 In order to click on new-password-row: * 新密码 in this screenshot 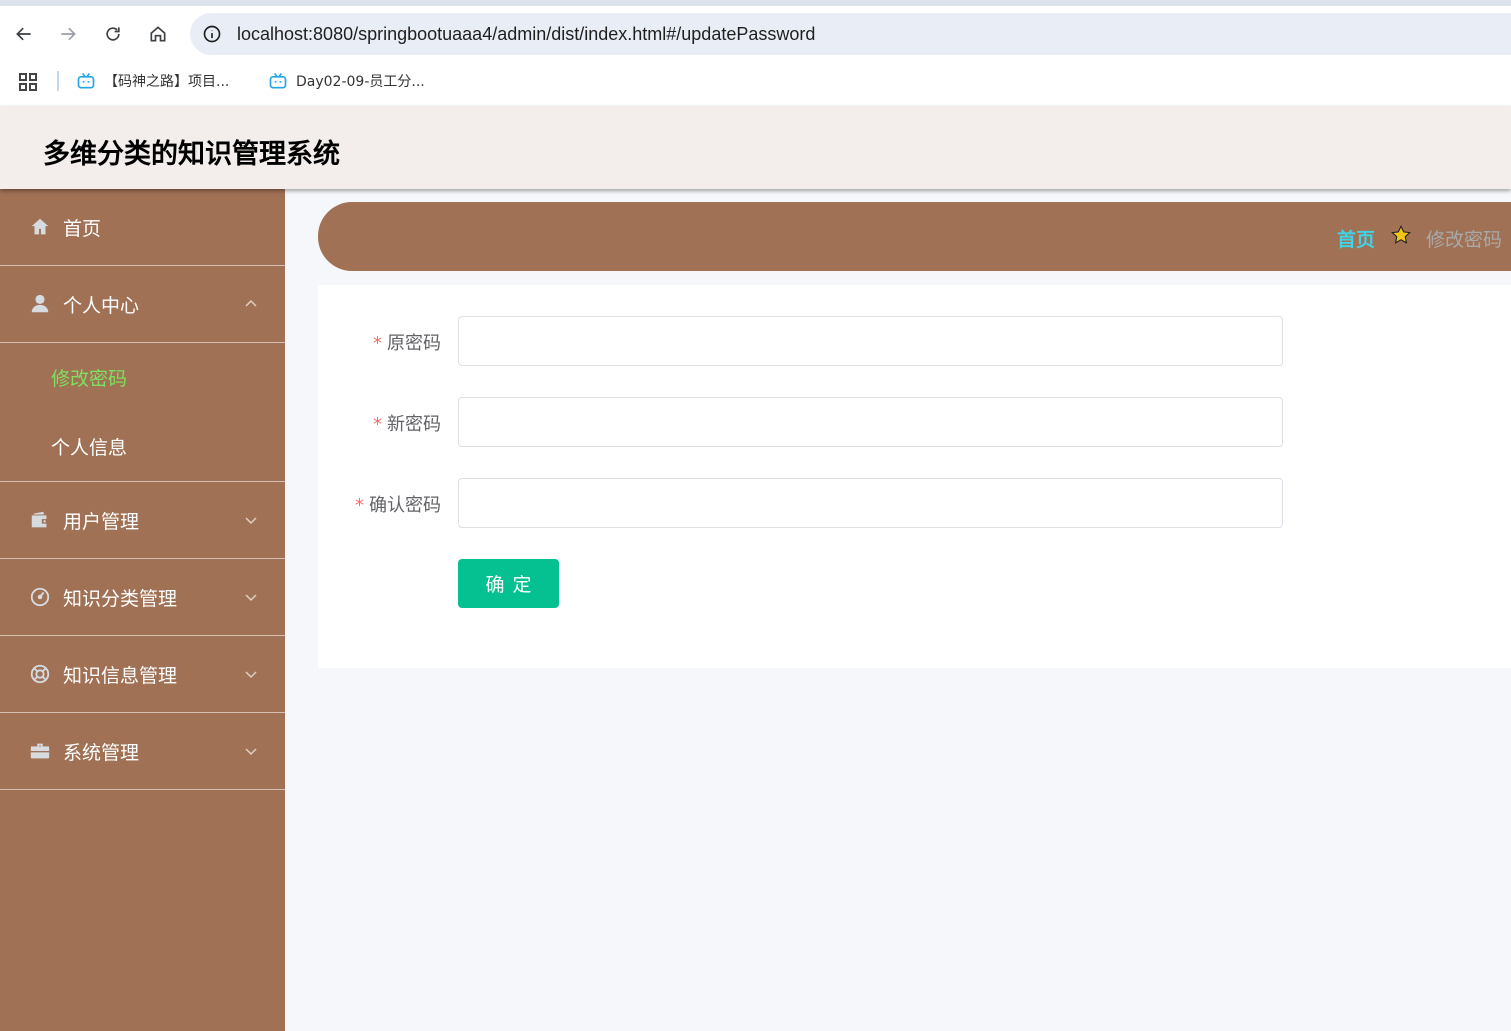, I will do `click(914, 422)`.